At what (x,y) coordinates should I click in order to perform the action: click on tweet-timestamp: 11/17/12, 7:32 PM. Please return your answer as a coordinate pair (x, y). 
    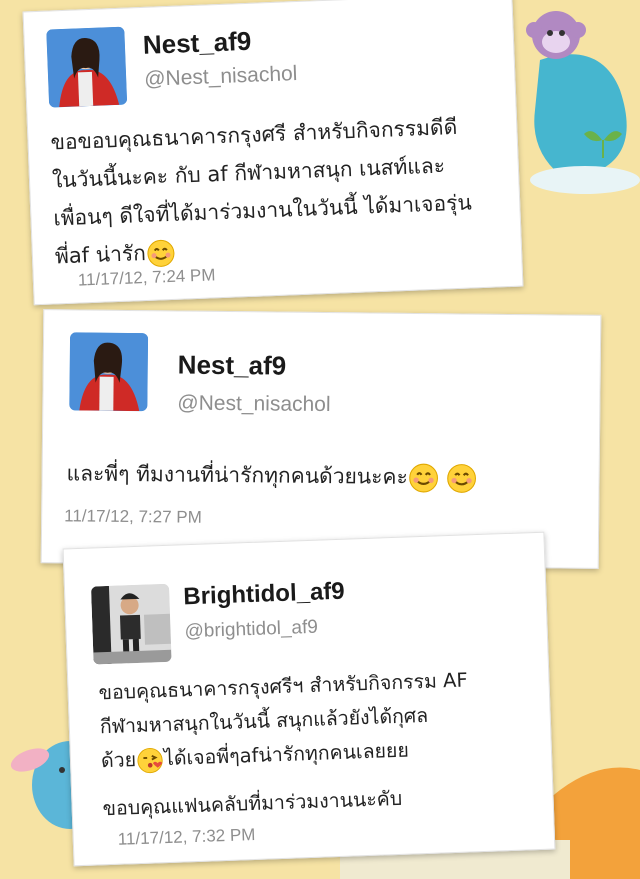
    Looking at the image, I should click on (186, 837).